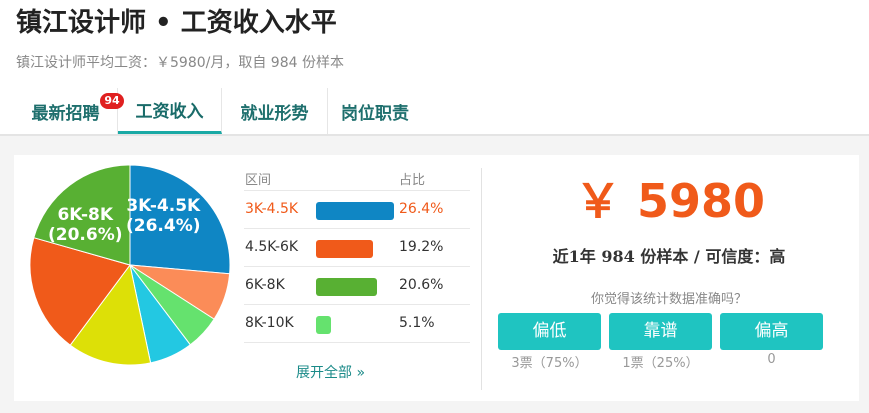 Image resolution: width=869 pixels, height=413 pixels. Describe the element at coordinates (412, 180) in the screenshot. I see `column-header-ratio: 占比` at that location.